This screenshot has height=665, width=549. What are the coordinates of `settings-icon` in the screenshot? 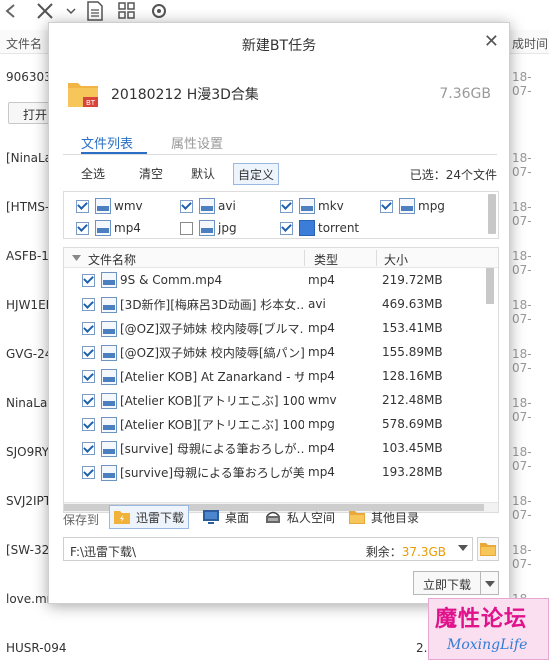 It's located at (159, 11).